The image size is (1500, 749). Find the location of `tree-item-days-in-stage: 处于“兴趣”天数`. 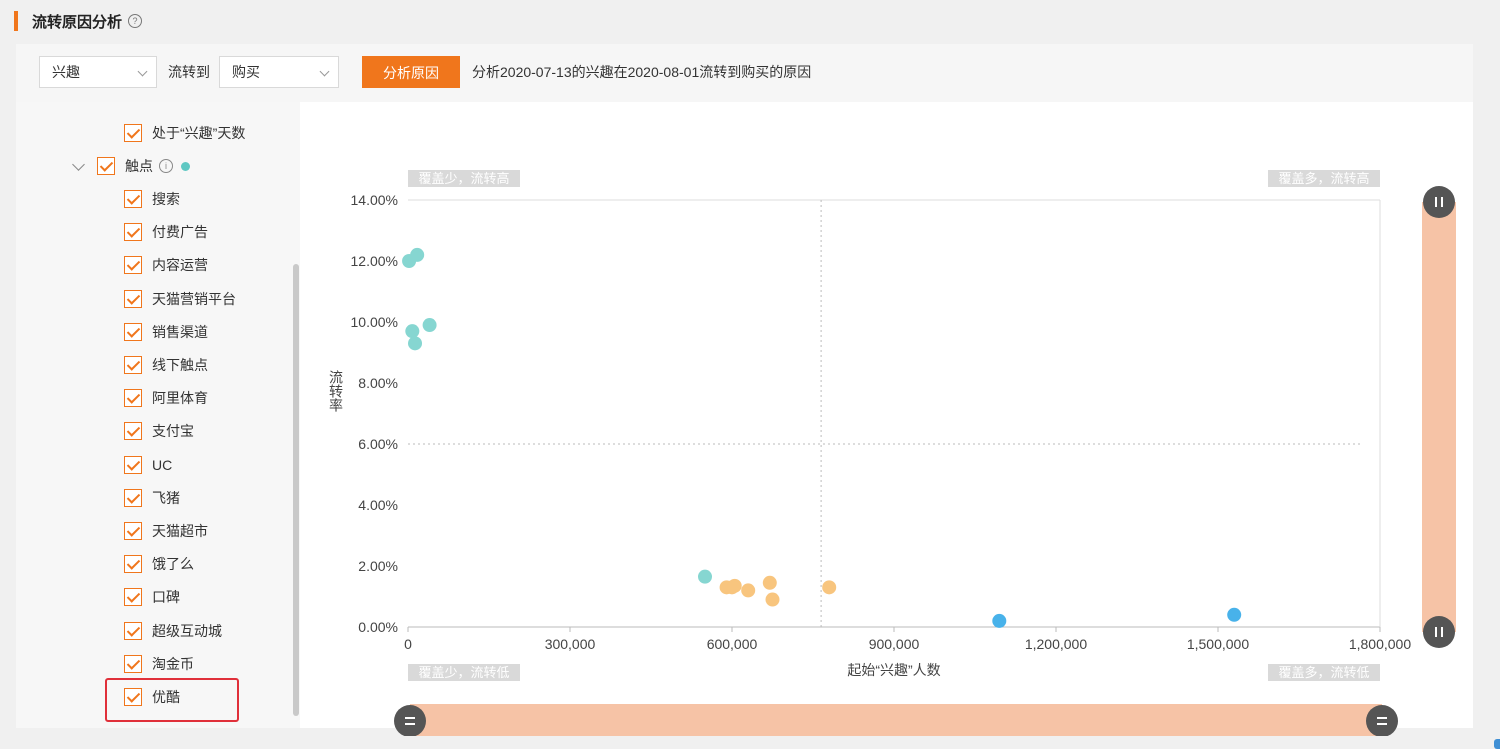

tree-item-days-in-stage: 处于“兴趣”天数 is located at coordinates (184, 133).